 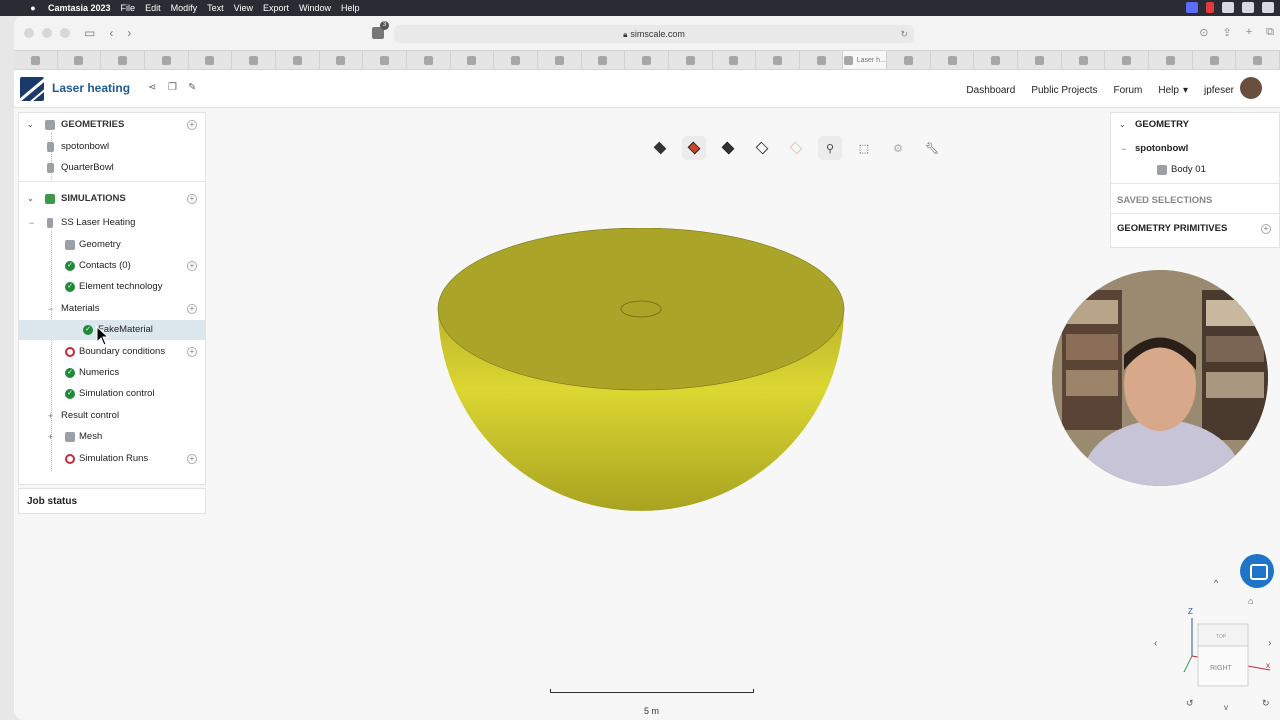 What do you see at coordinates (112, 245) in the screenshot?
I see `tree-item-geometry: Geometry` at bounding box center [112, 245].